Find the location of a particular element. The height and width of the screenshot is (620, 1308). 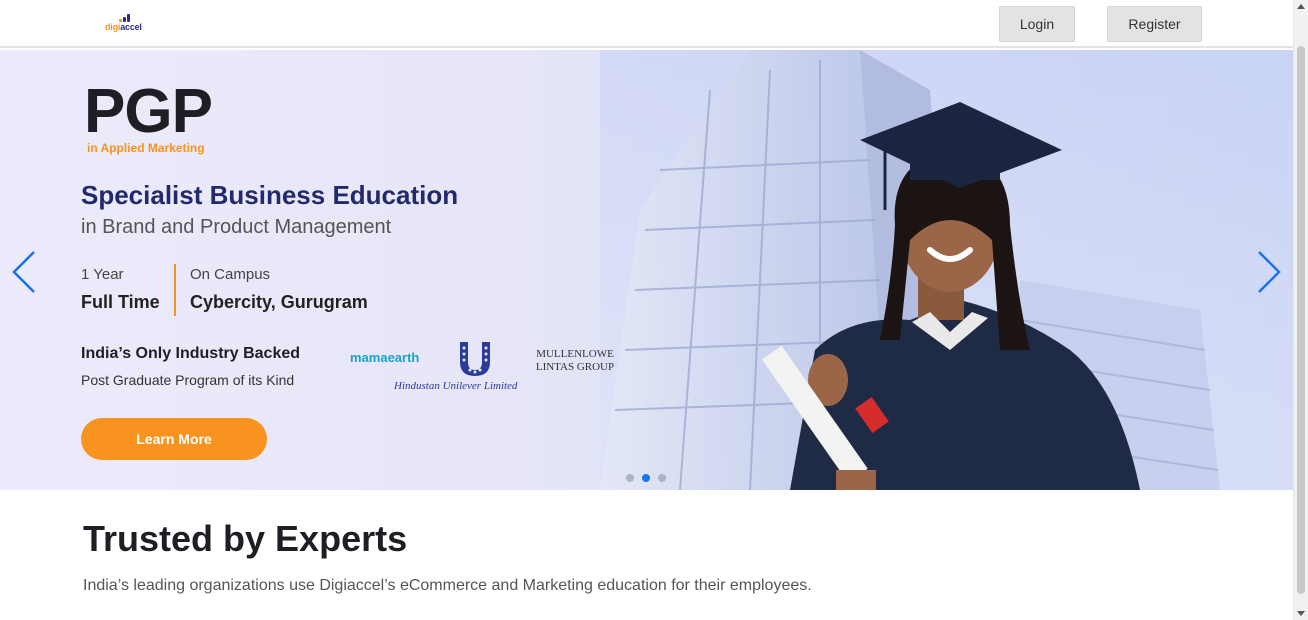

mullenlowe-lintas-logo: MULLENLOWE LINTAS GROUP is located at coordinates (575, 361).